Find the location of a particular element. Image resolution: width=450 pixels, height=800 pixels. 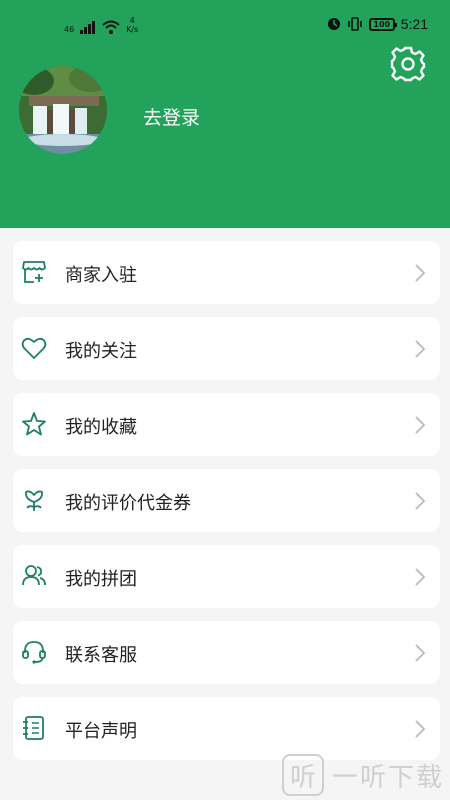

menu-item-label: 我的拼团 is located at coordinates (101, 579).